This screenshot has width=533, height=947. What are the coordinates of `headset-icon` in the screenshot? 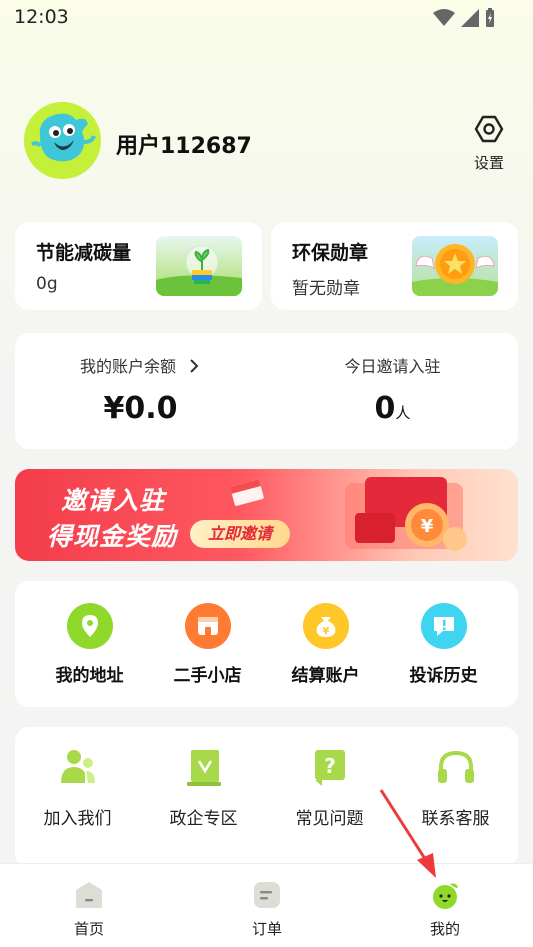 It's located at (456, 766).